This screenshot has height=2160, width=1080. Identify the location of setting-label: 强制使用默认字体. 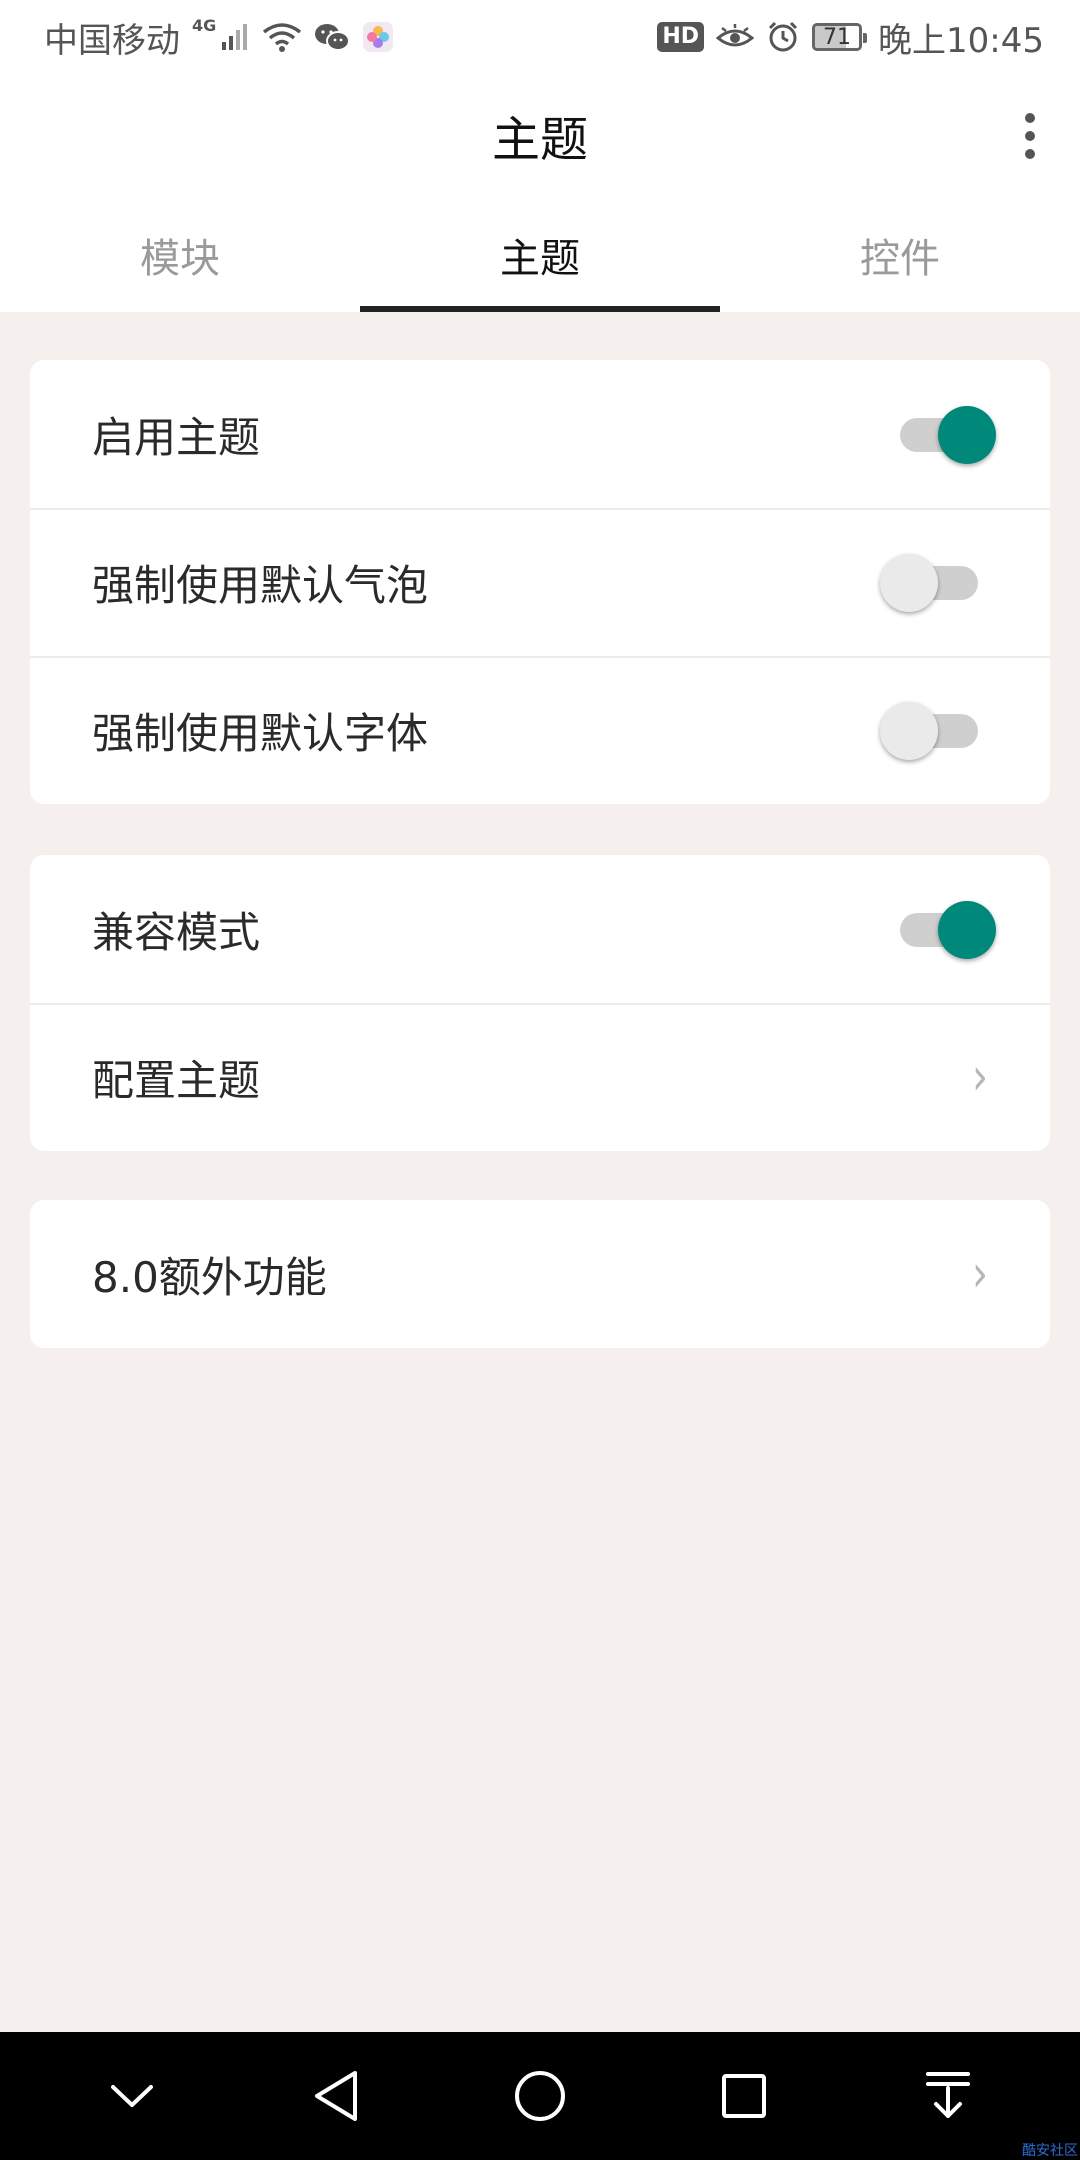
(260, 733).